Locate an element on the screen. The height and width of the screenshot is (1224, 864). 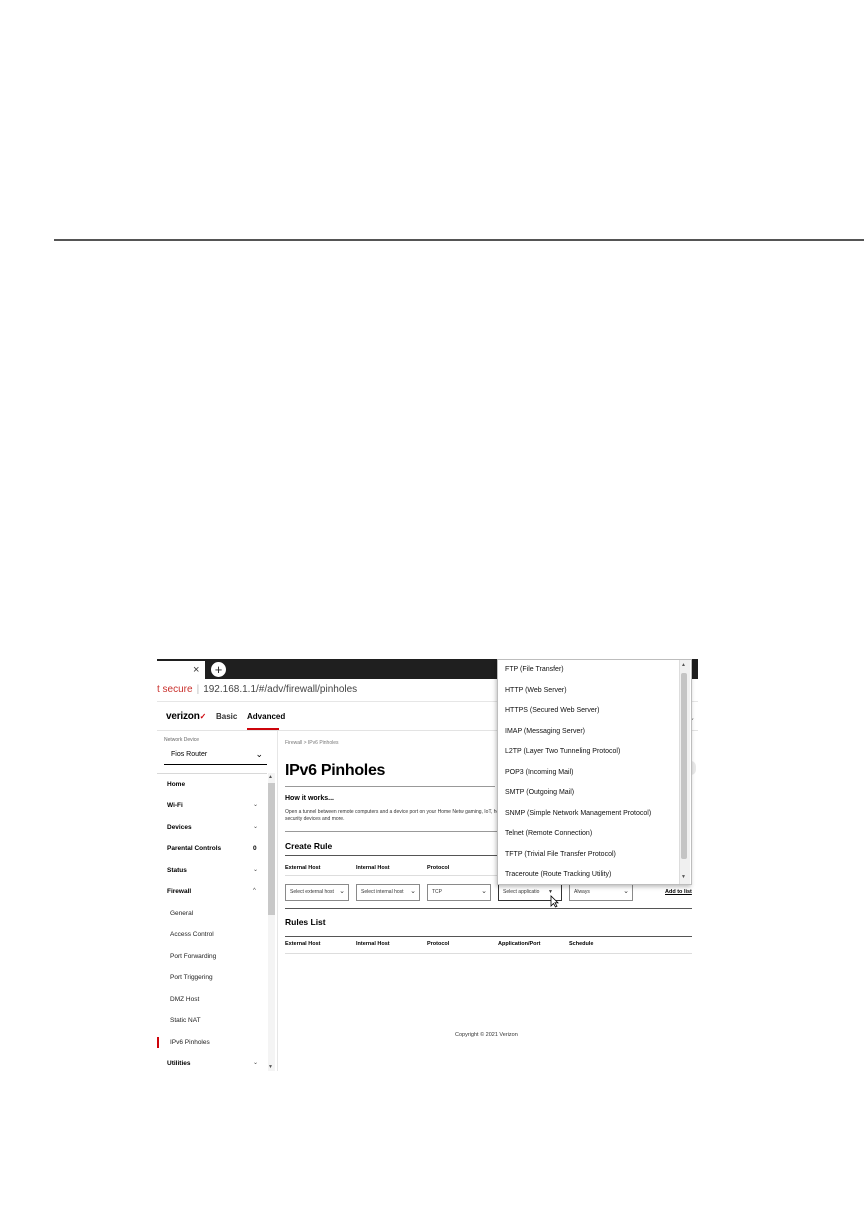
rules-col-protocol: Protocol is located at coordinates (438, 944).